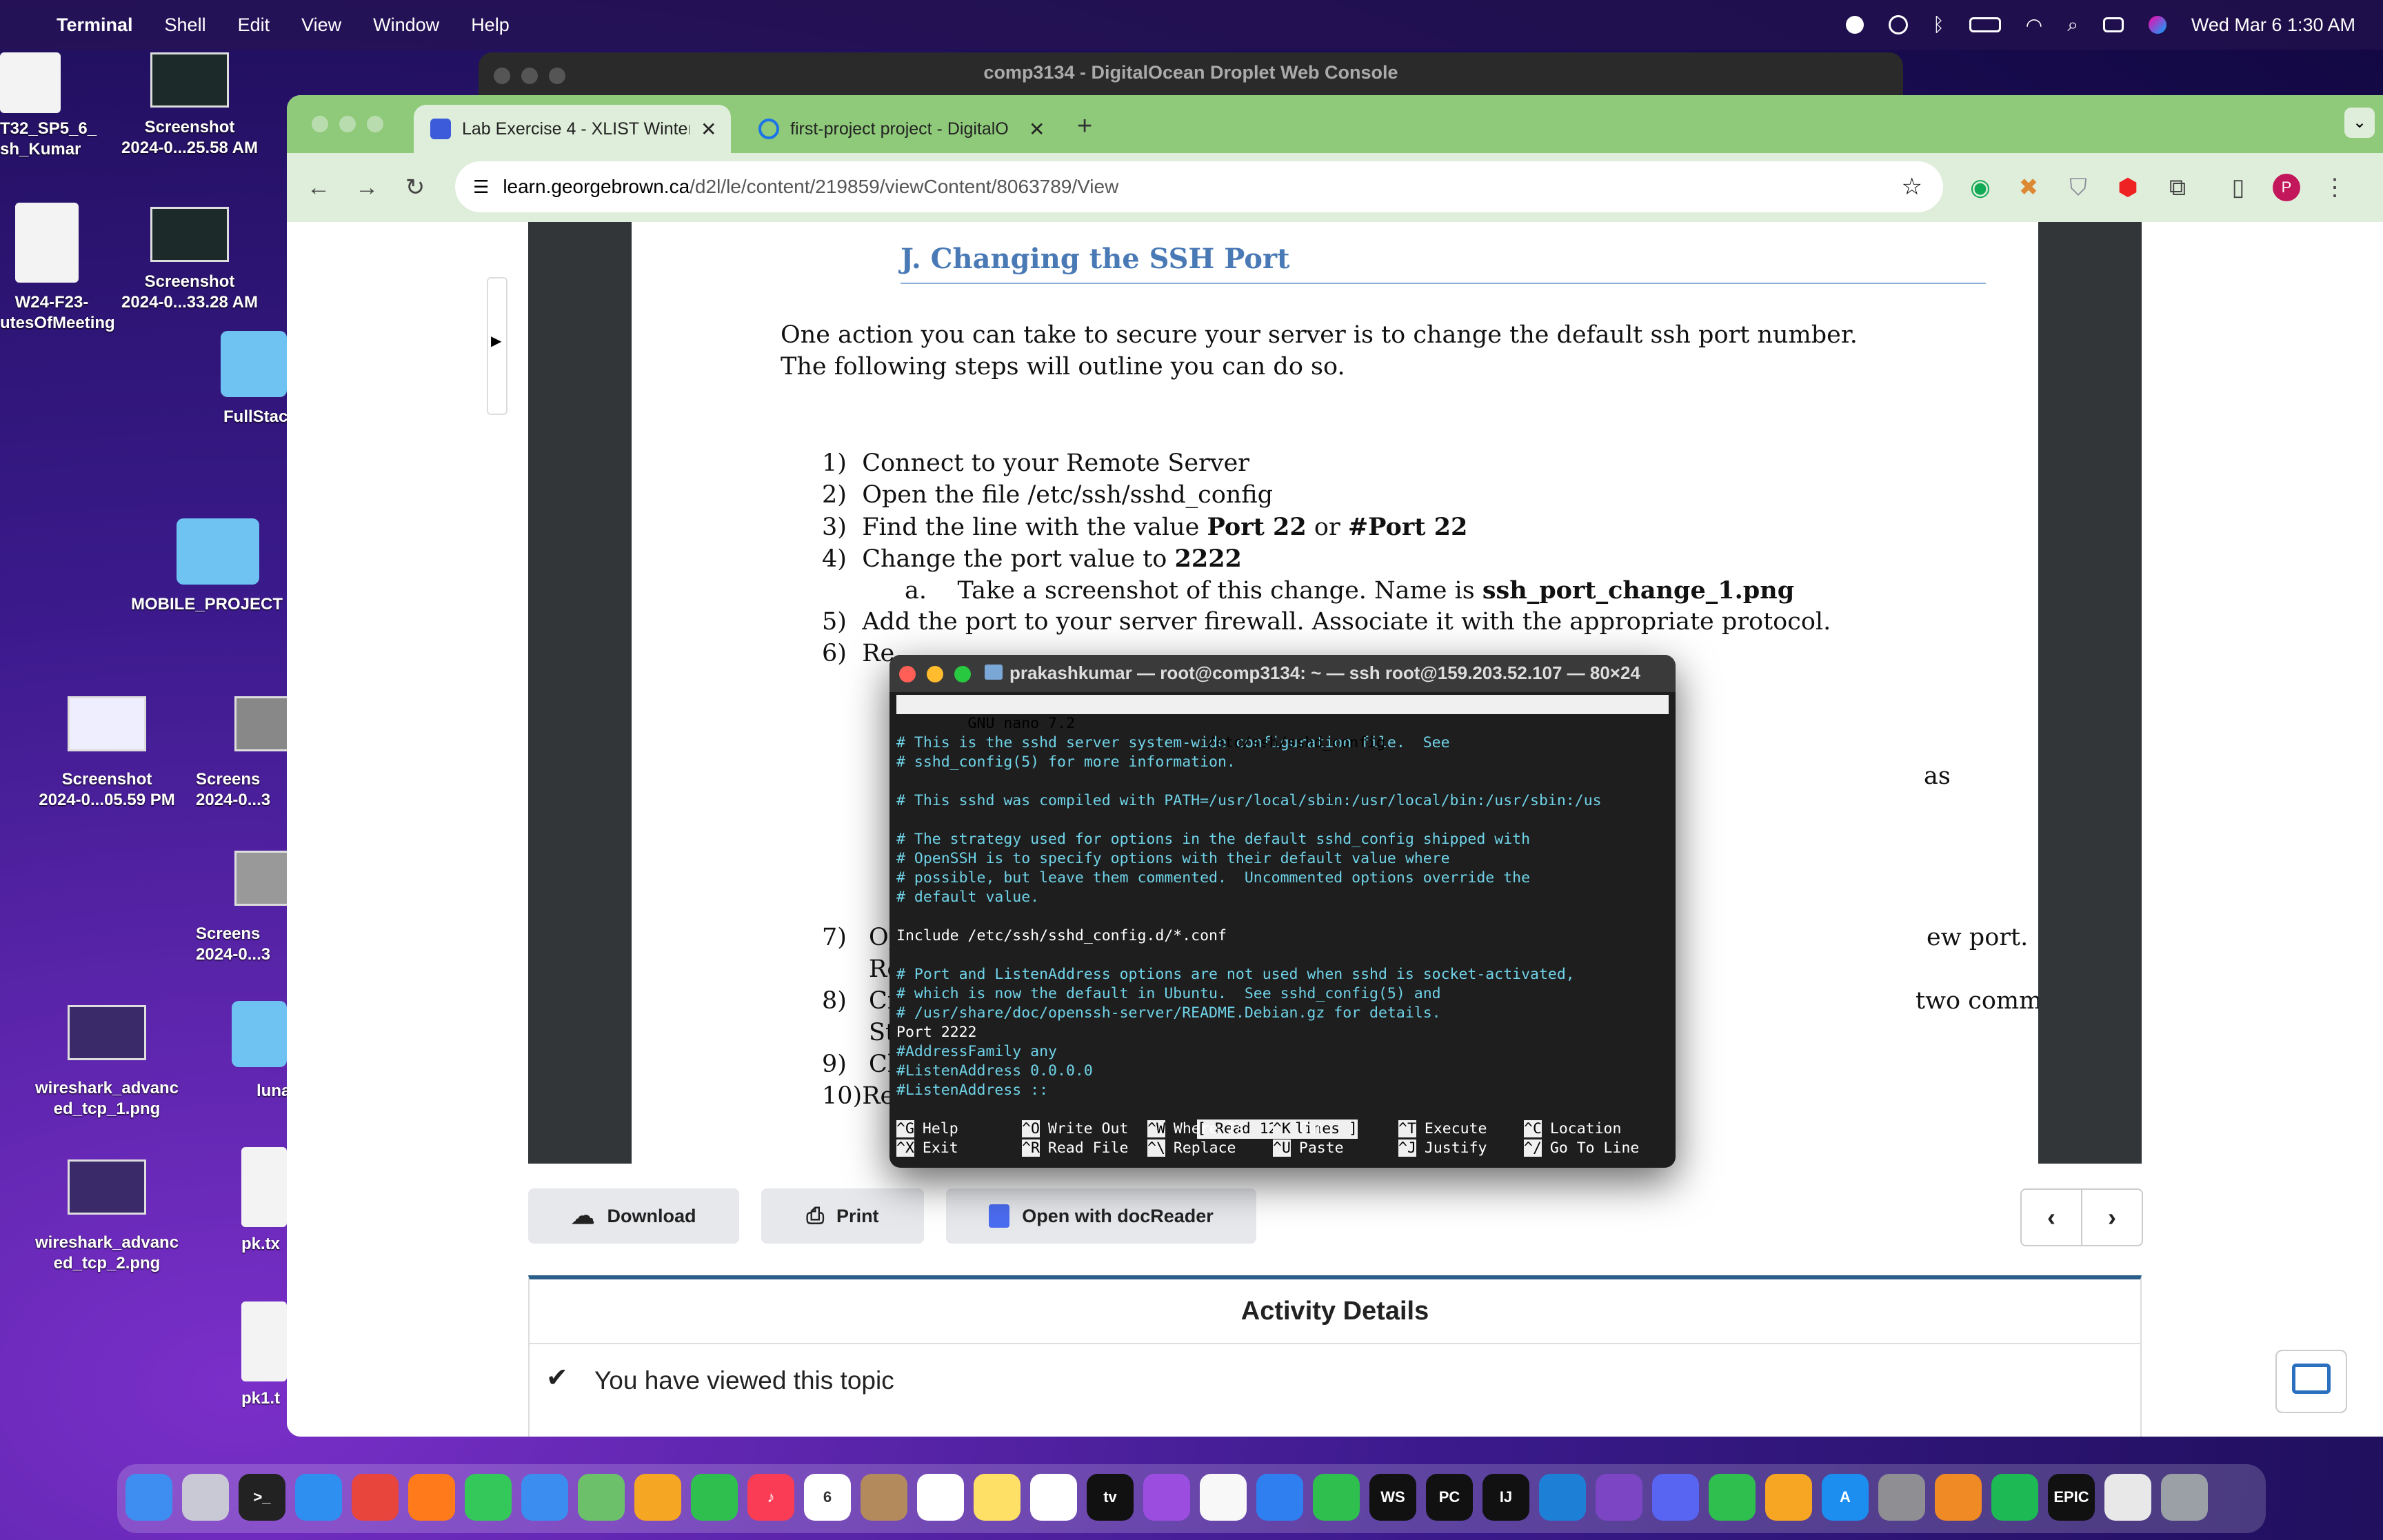 This screenshot has width=2383, height=1540. I want to click on facetime-icon, so click(714, 1498).